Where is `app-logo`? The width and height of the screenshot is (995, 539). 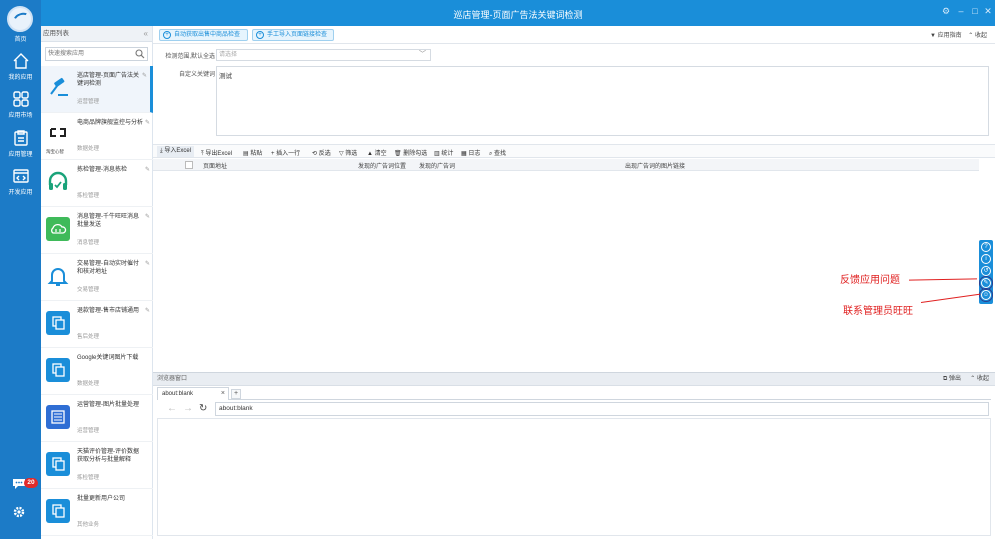
app-logo is located at coordinates (20, 19).